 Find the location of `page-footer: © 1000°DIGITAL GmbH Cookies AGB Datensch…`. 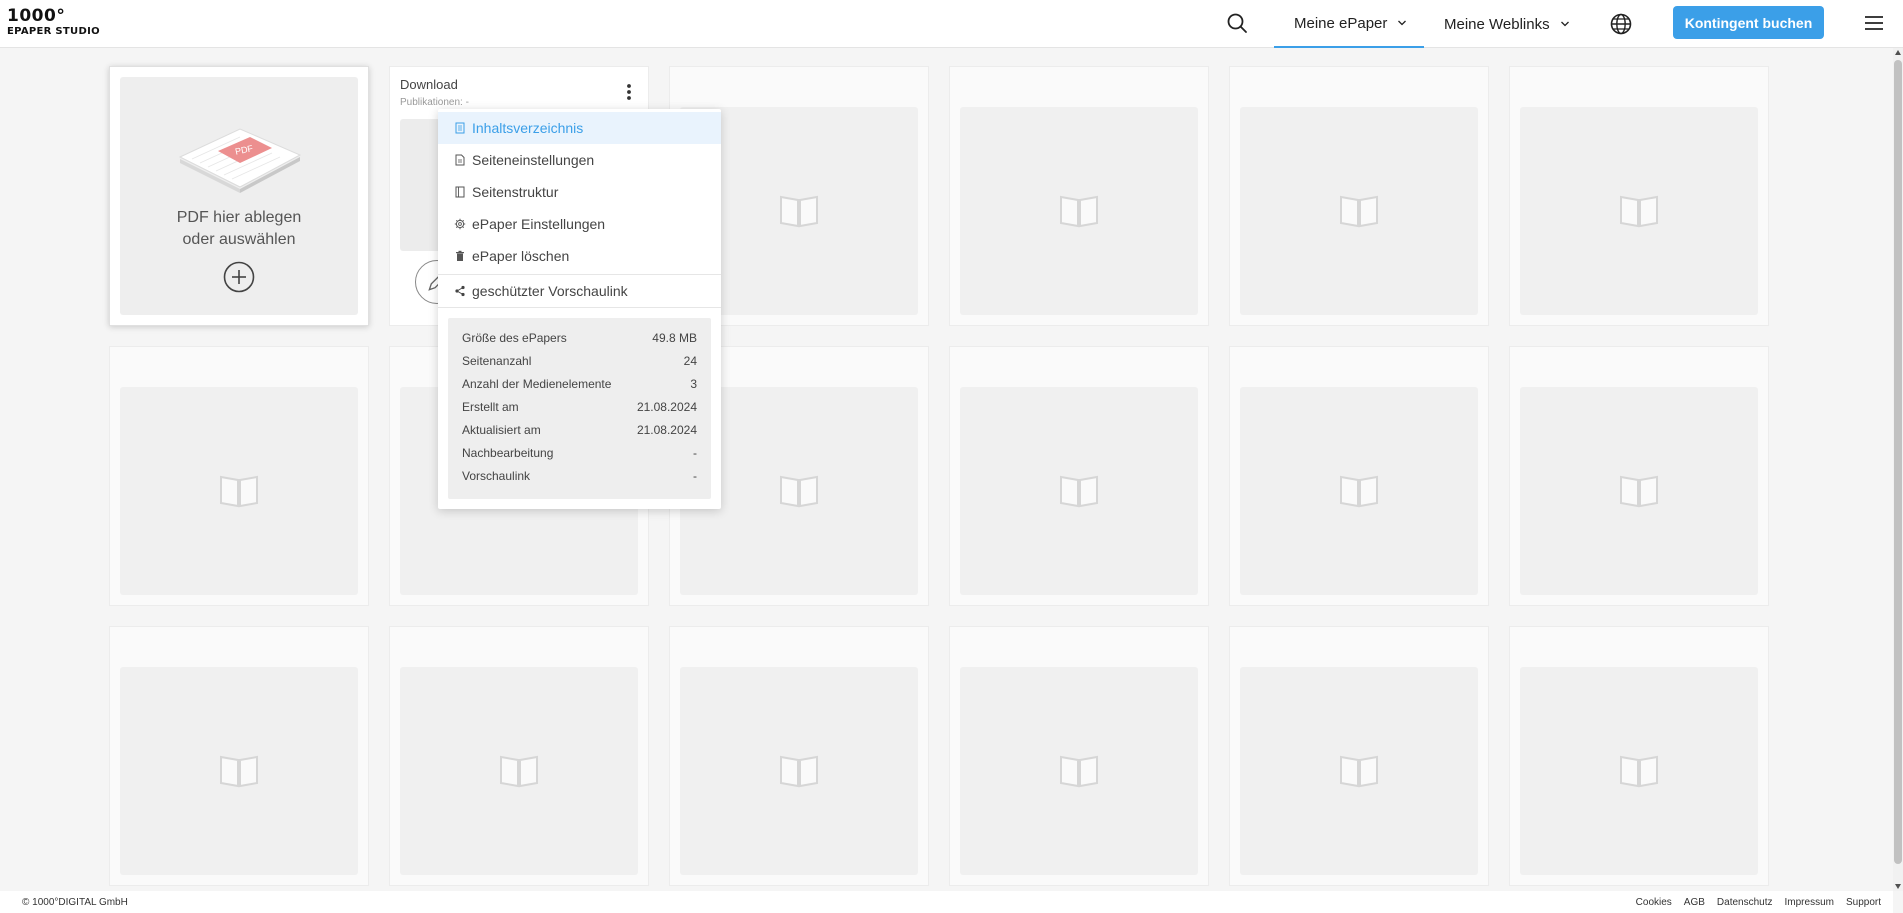

page-footer: © 1000°DIGITAL GmbH Cookies AGB Datensch… is located at coordinates (946, 902).